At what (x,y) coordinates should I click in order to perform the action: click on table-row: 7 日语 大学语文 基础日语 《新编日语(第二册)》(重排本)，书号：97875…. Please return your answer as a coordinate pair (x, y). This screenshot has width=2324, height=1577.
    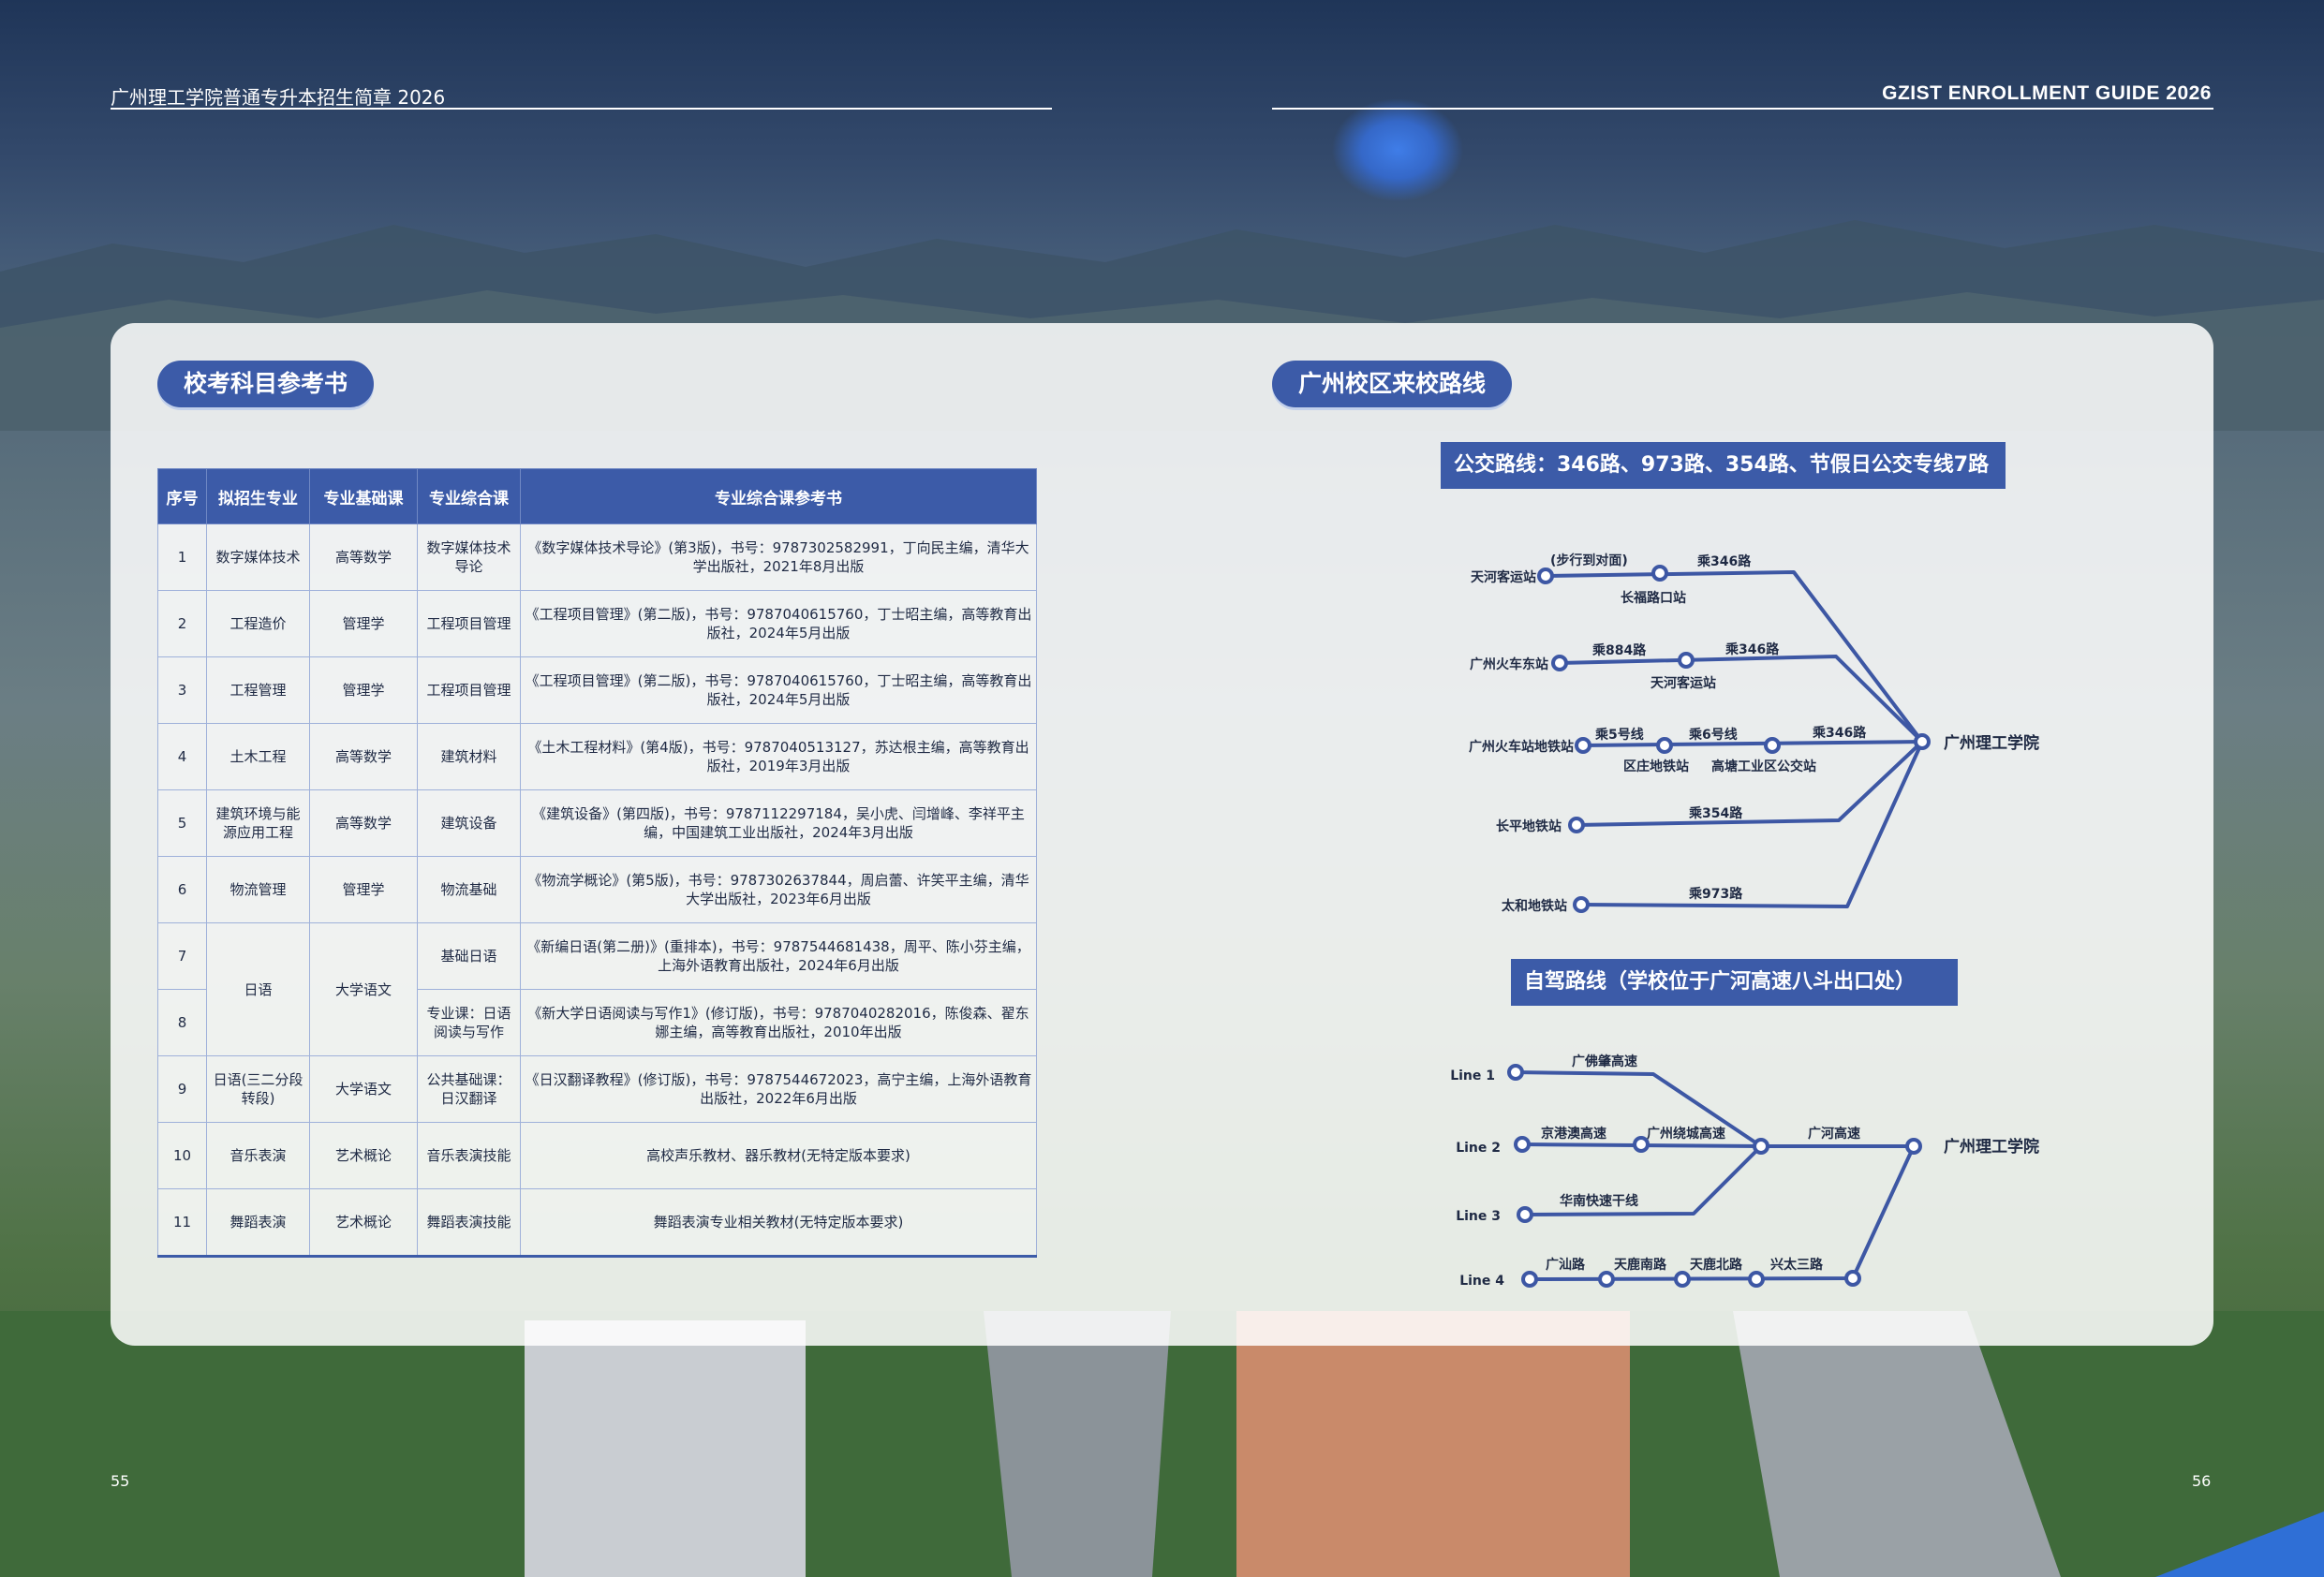
    Looking at the image, I should click on (597, 989).